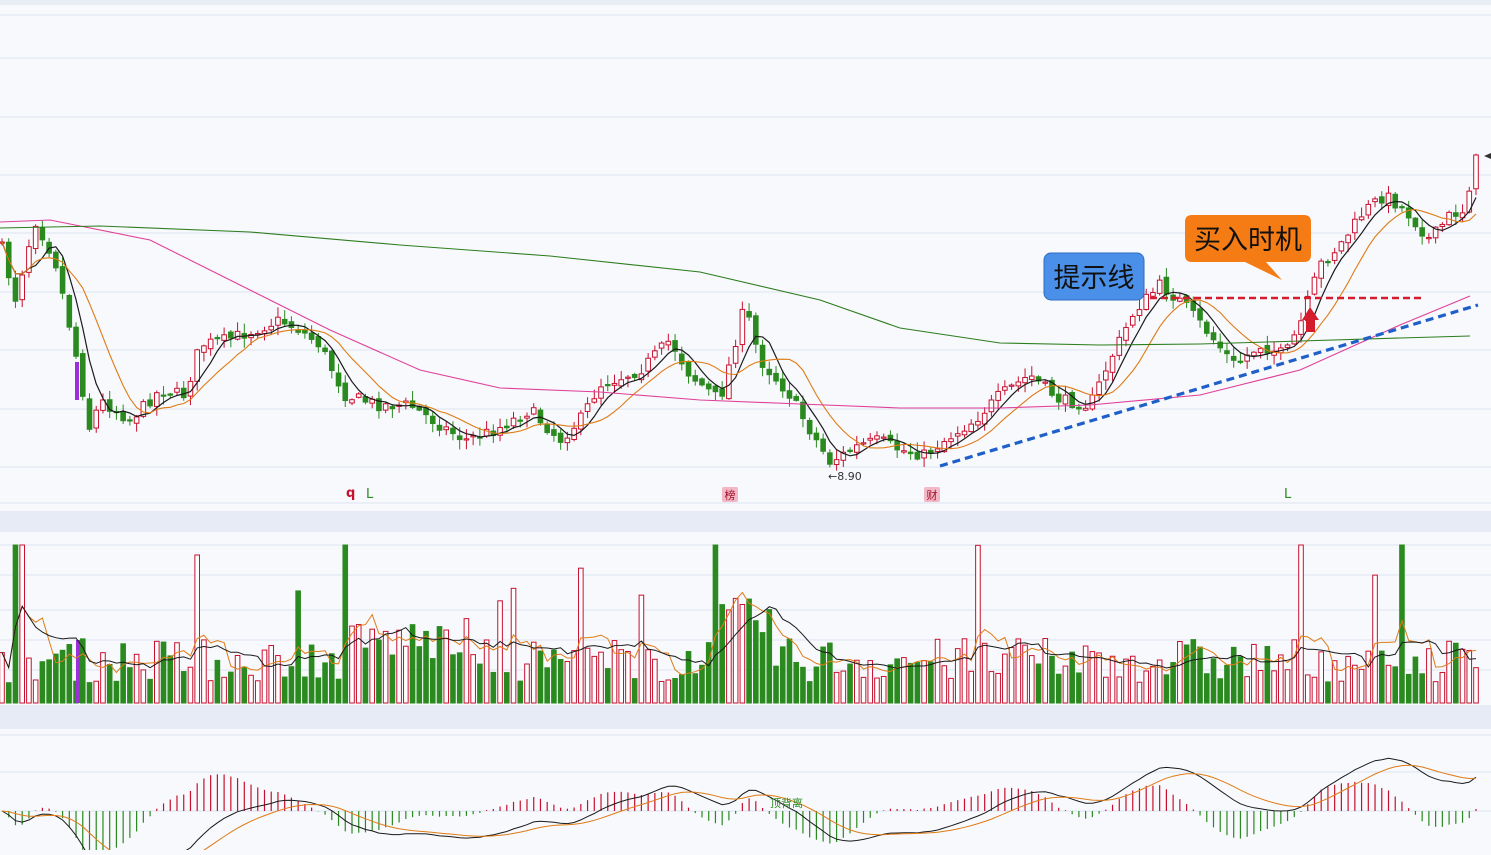  I want to click on top-toolbar-strip, so click(745, 2).